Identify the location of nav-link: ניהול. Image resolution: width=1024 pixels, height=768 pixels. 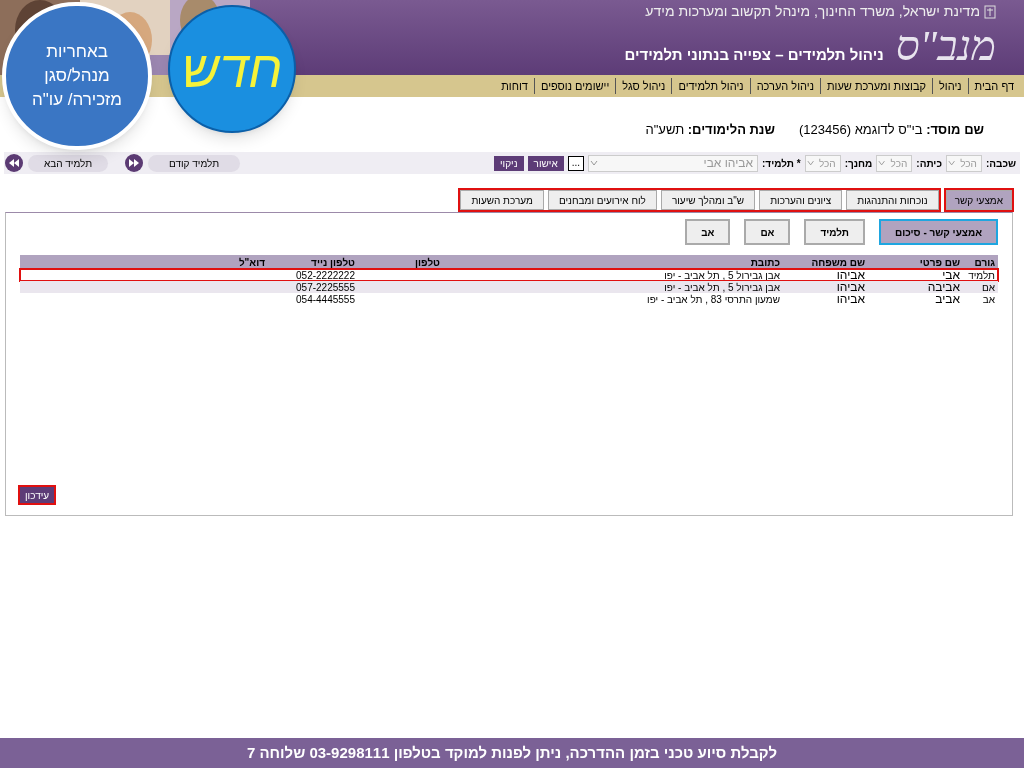
(949, 86).